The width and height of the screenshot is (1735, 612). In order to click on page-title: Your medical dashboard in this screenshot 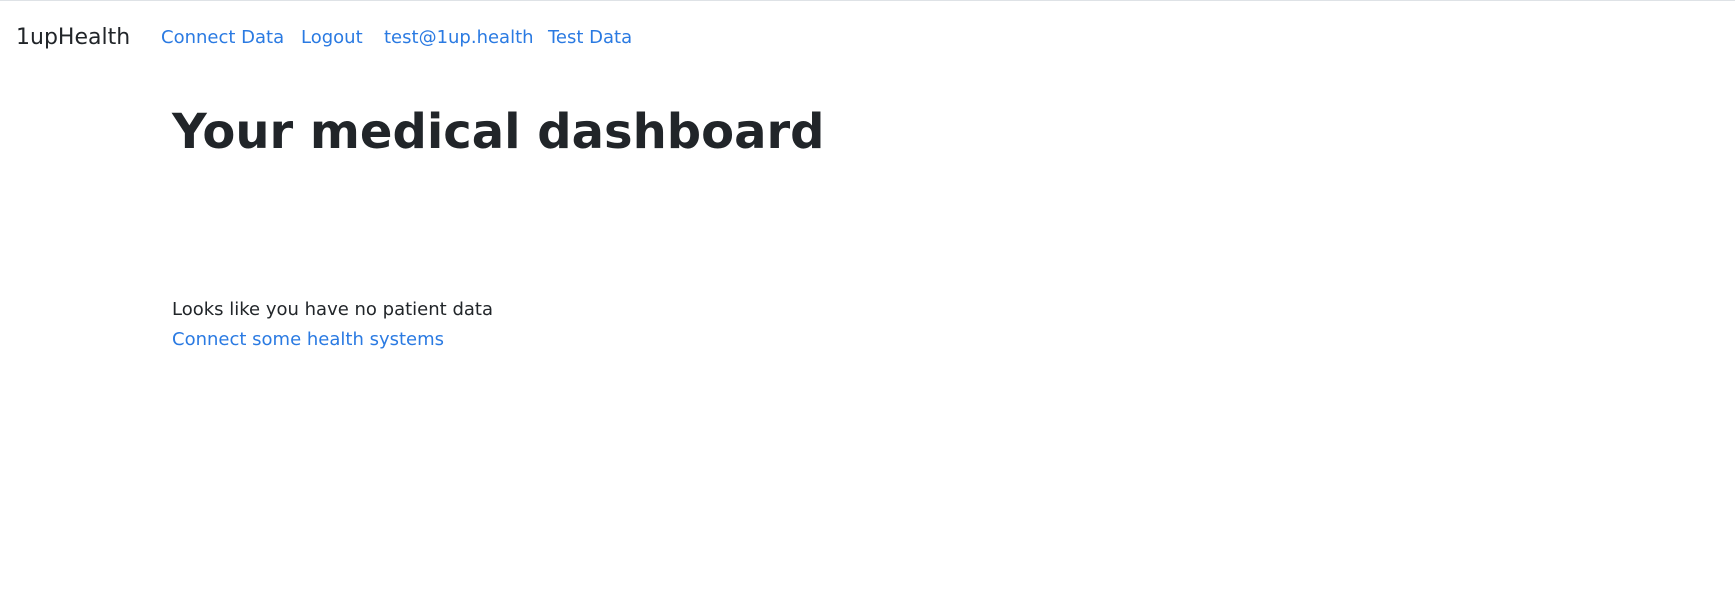, I will do `click(498, 132)`.